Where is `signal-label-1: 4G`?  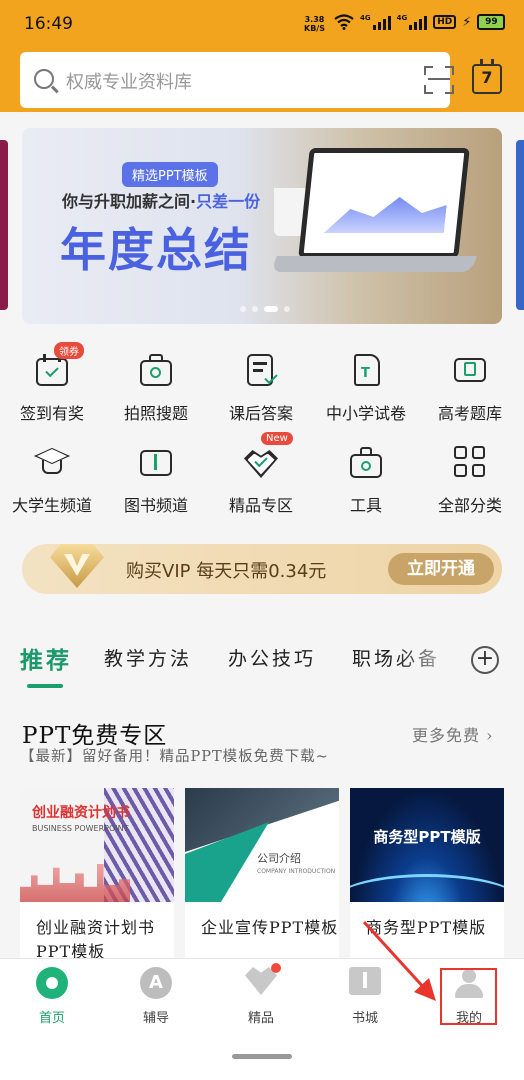
signal-label-1: 4G is located at coordinates (365, 18).